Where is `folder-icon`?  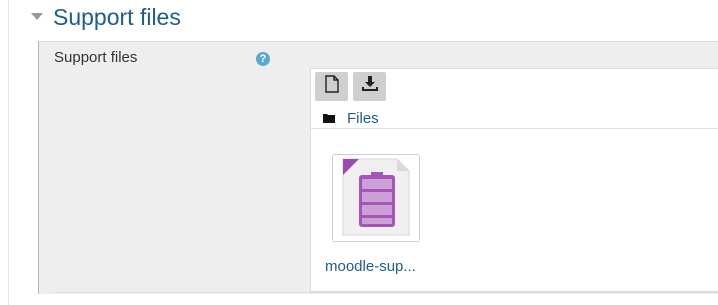 folder-icon is located at coordinates (329, 118).